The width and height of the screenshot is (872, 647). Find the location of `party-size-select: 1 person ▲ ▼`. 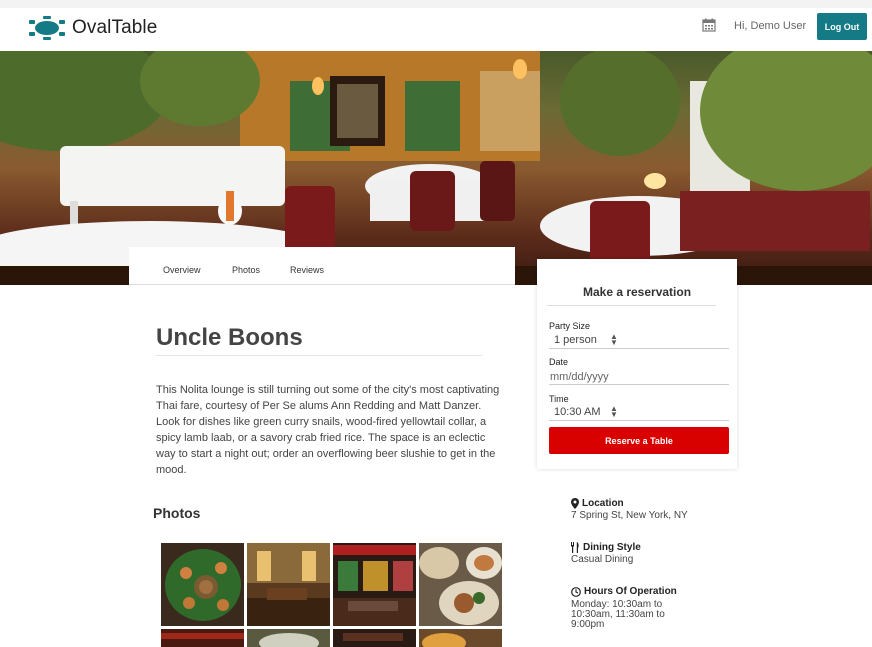

party-size-select: 1 person ▲ ▼ is located at coordinates (639, 341).